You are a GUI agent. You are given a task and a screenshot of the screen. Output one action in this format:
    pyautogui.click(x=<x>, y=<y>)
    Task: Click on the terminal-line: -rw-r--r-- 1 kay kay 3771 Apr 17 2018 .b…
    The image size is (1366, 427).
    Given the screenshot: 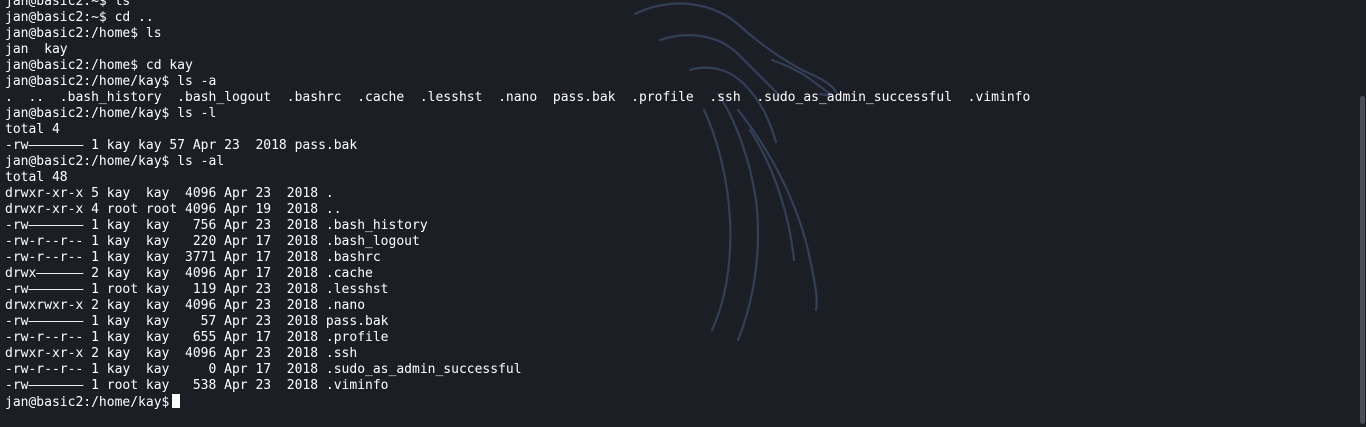 What is the action you would take?
    pyautogui.click(x=193, y=257)
    